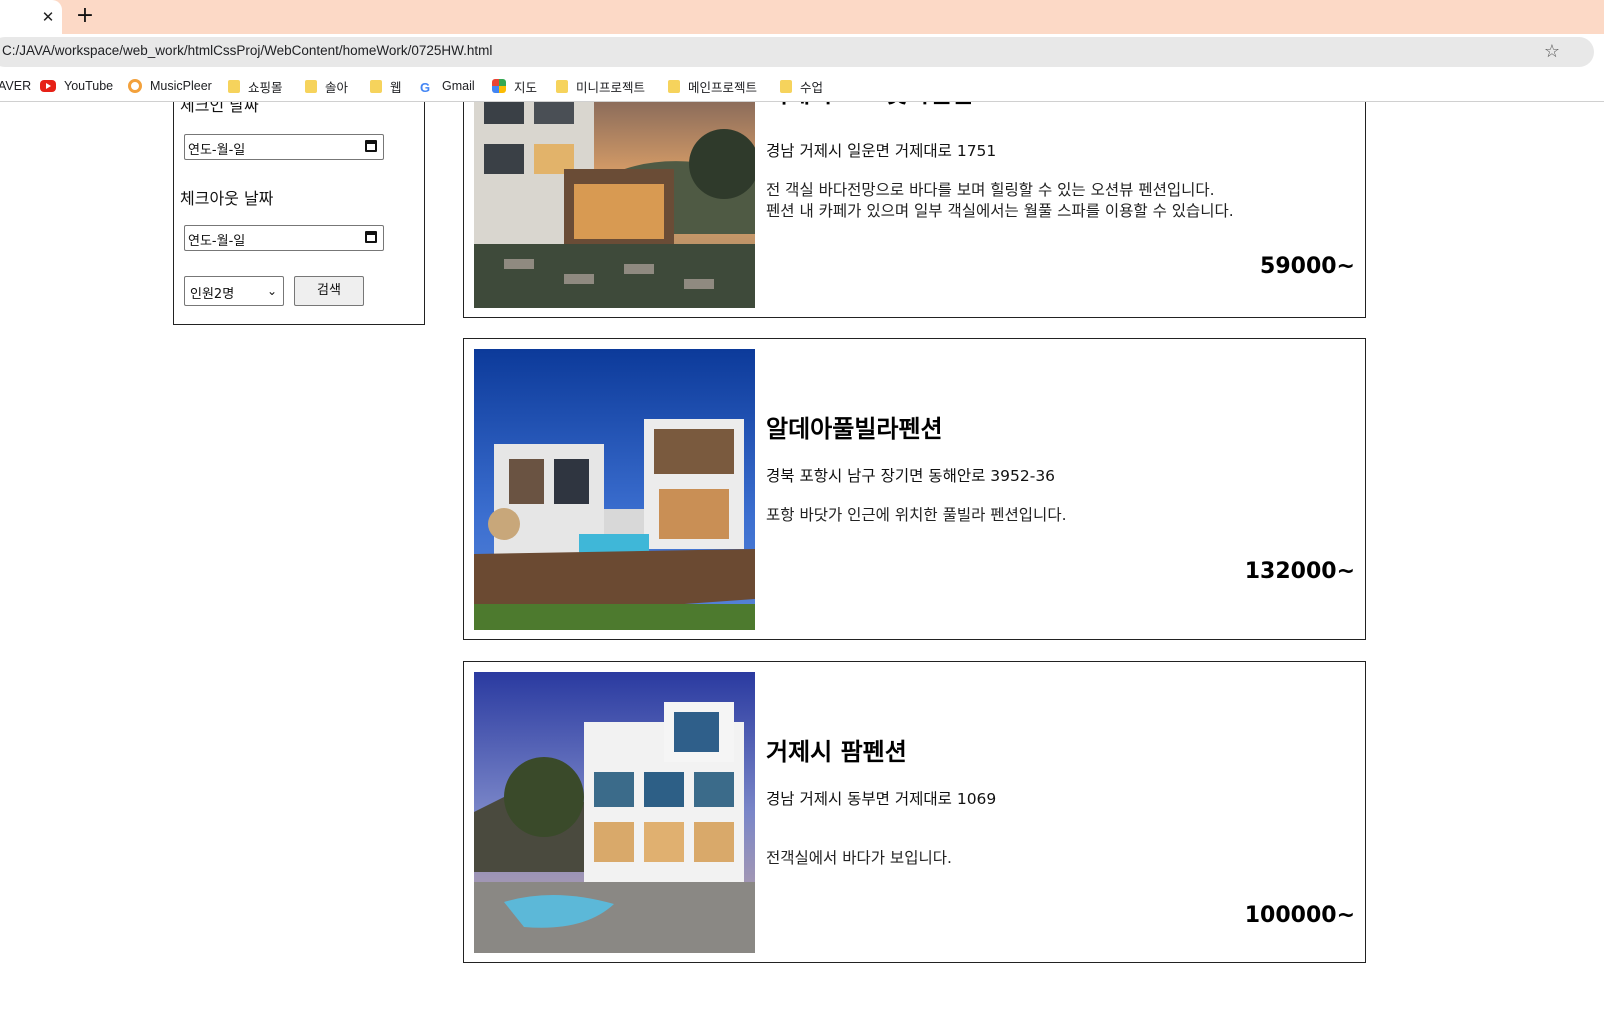  Describe the element at coordinates (526, 87) in the screenshot. I see `bookmark-label: 지도` at that location.